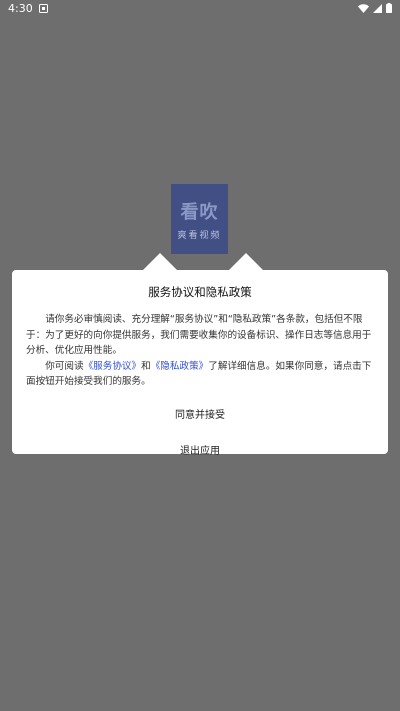 The width and height of the screenshot is (400, 711). What do you see at coordinates (200, 450) in the screenshot?
I see `exit-app-button: 退出应用` at bounding box center [200, 450].